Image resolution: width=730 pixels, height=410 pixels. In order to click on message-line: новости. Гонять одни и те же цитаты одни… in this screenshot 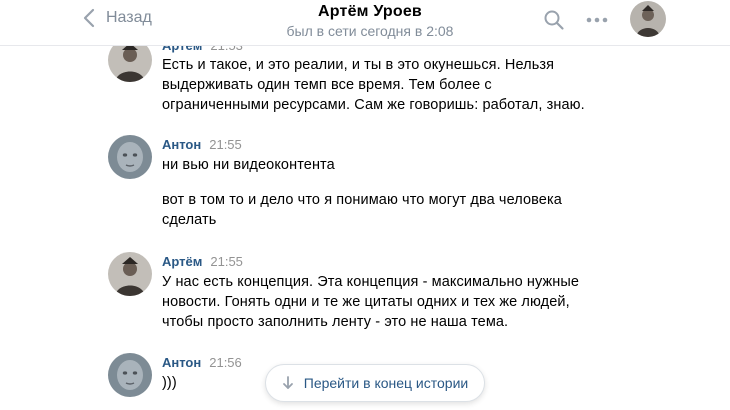, I will do `click(366, 302)`.